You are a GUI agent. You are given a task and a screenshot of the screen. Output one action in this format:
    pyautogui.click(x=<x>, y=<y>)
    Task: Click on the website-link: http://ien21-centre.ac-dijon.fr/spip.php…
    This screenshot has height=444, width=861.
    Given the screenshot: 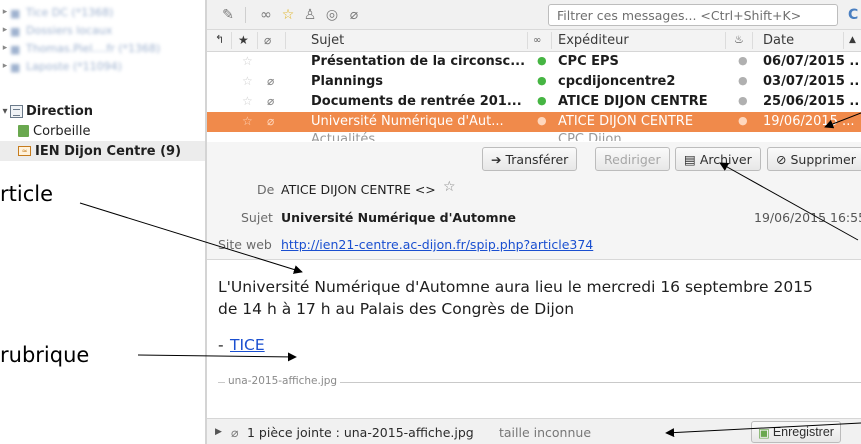 What is the action you would take?
    pyautogui.click(x=437, y=244)
    